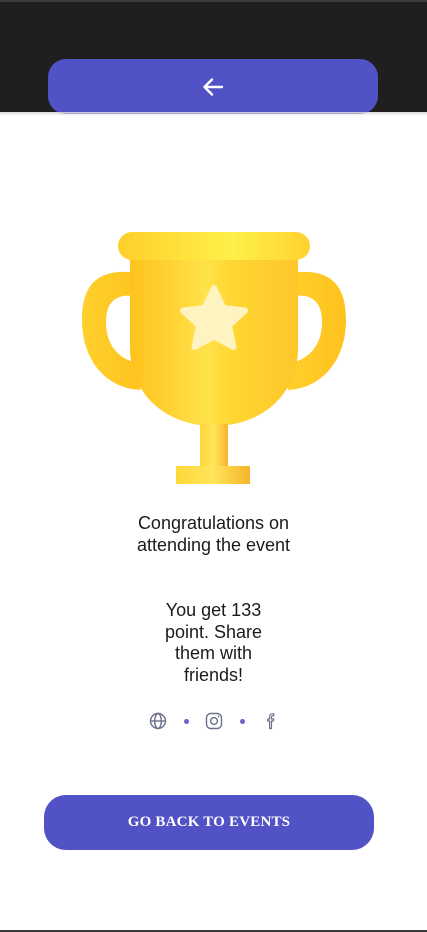 This screenshot has height=932, width=427. What do you see at coordinates (213, 523) in the screenshot?
I see `congrats-line-1: Congratulations on` at bounding box center [213, 523].